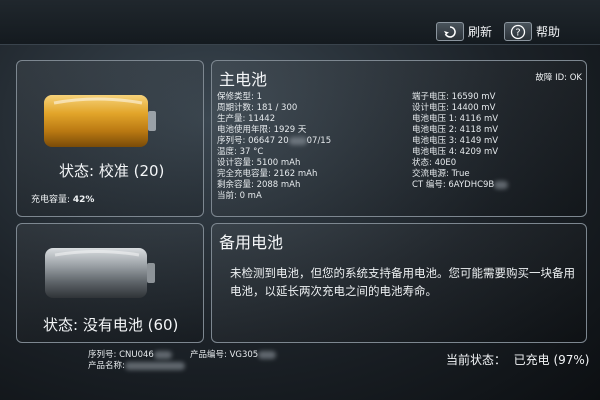 The height and width of the screenshot is (400, 600). Describe the element at coordinates (100, 121) in the screenshot. I see `main-battery-icon` at that location.